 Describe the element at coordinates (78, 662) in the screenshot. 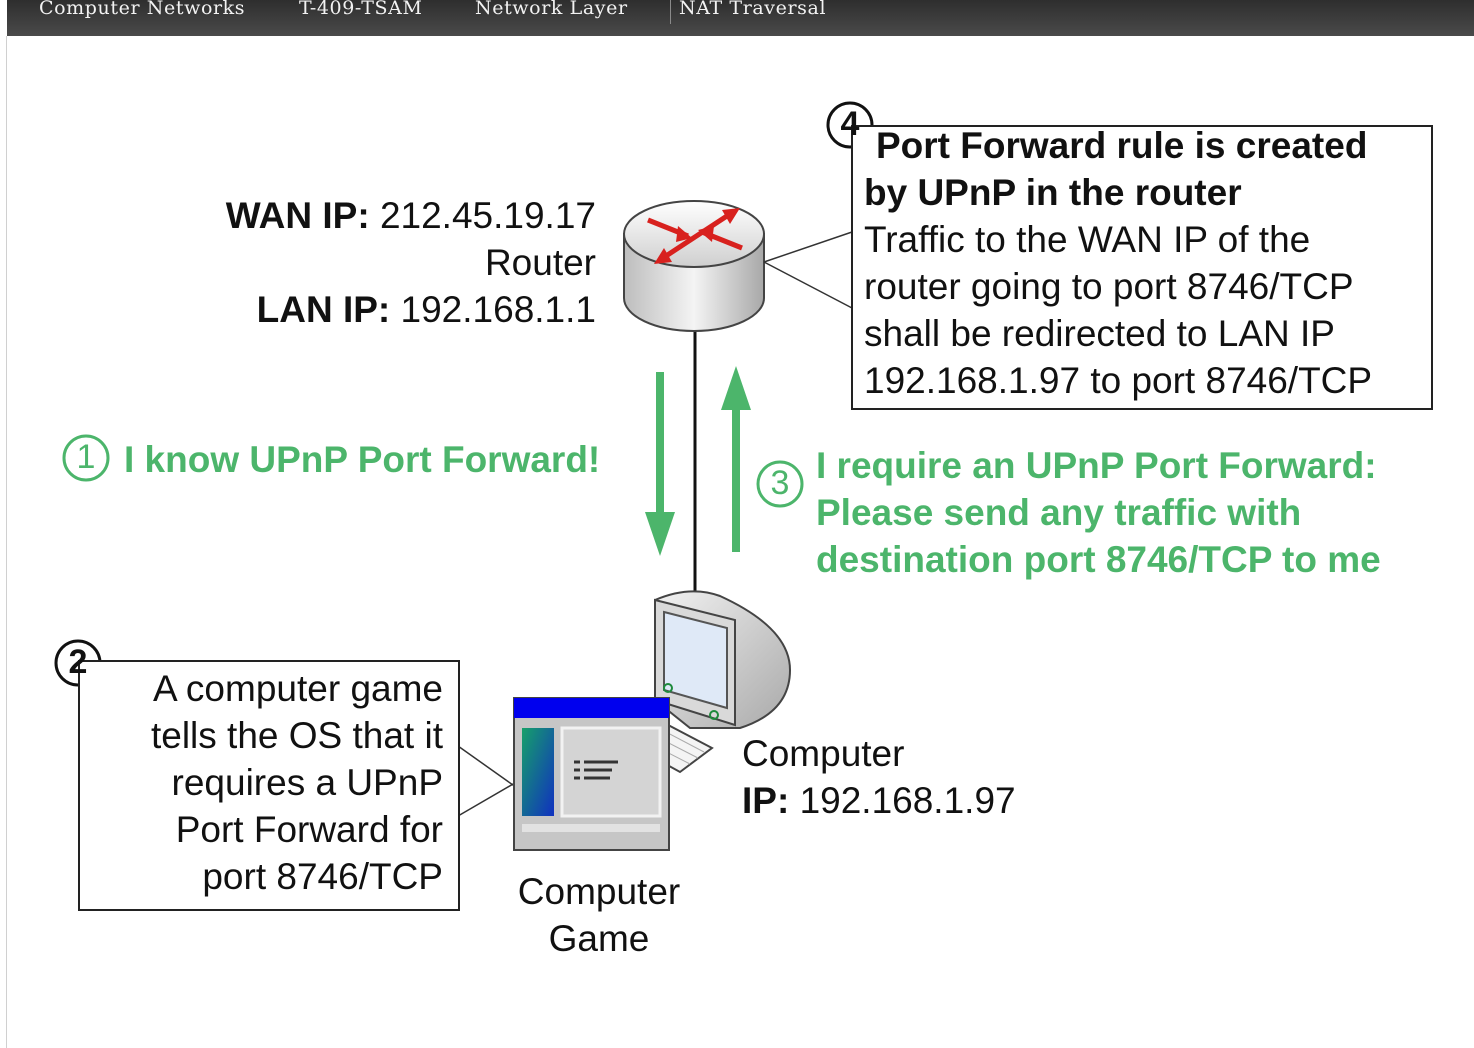

I see `step-2-number: 2` at that location.